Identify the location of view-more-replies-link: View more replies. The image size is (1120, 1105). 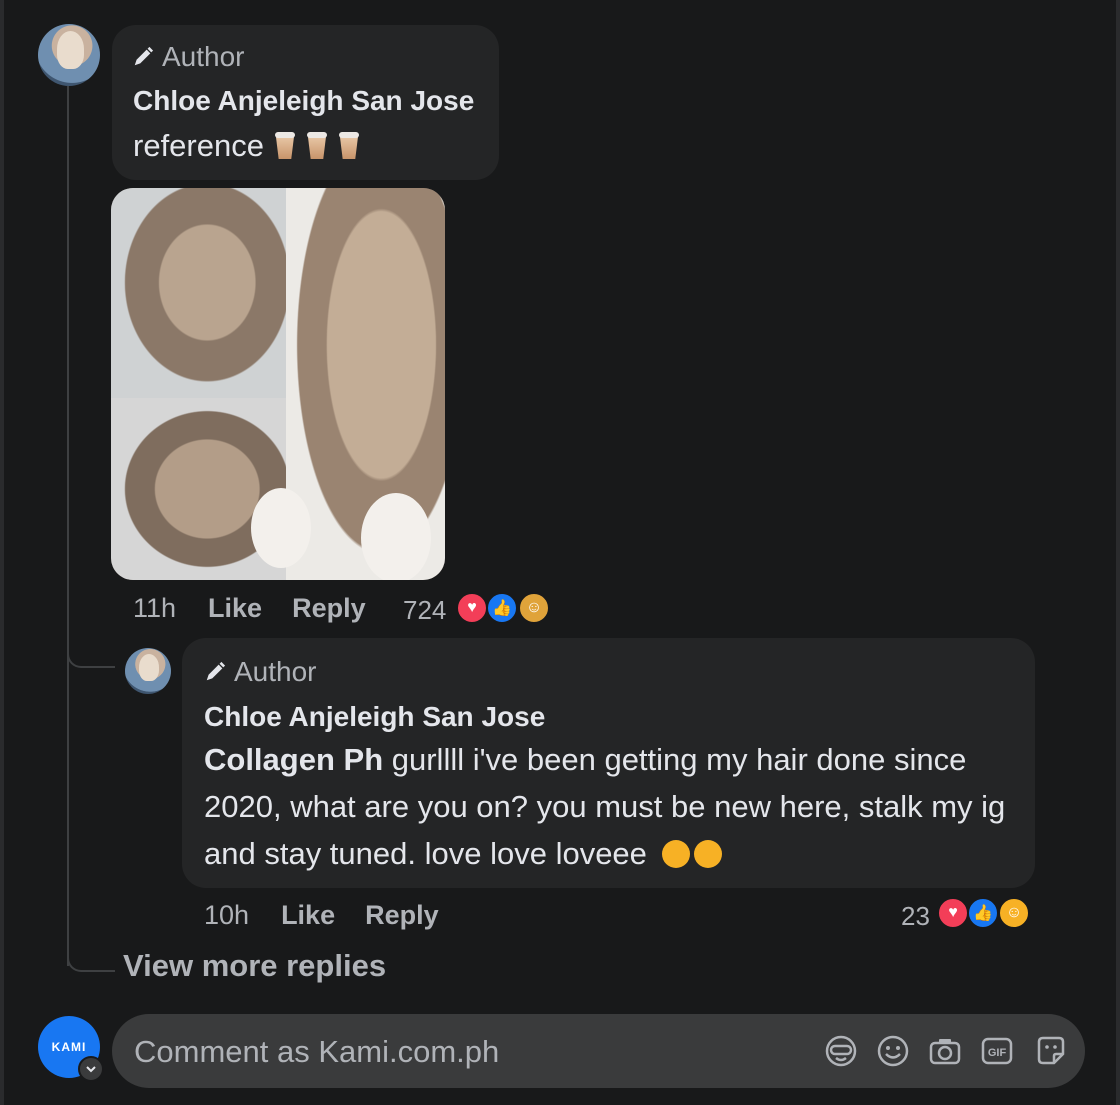
(254, 966).